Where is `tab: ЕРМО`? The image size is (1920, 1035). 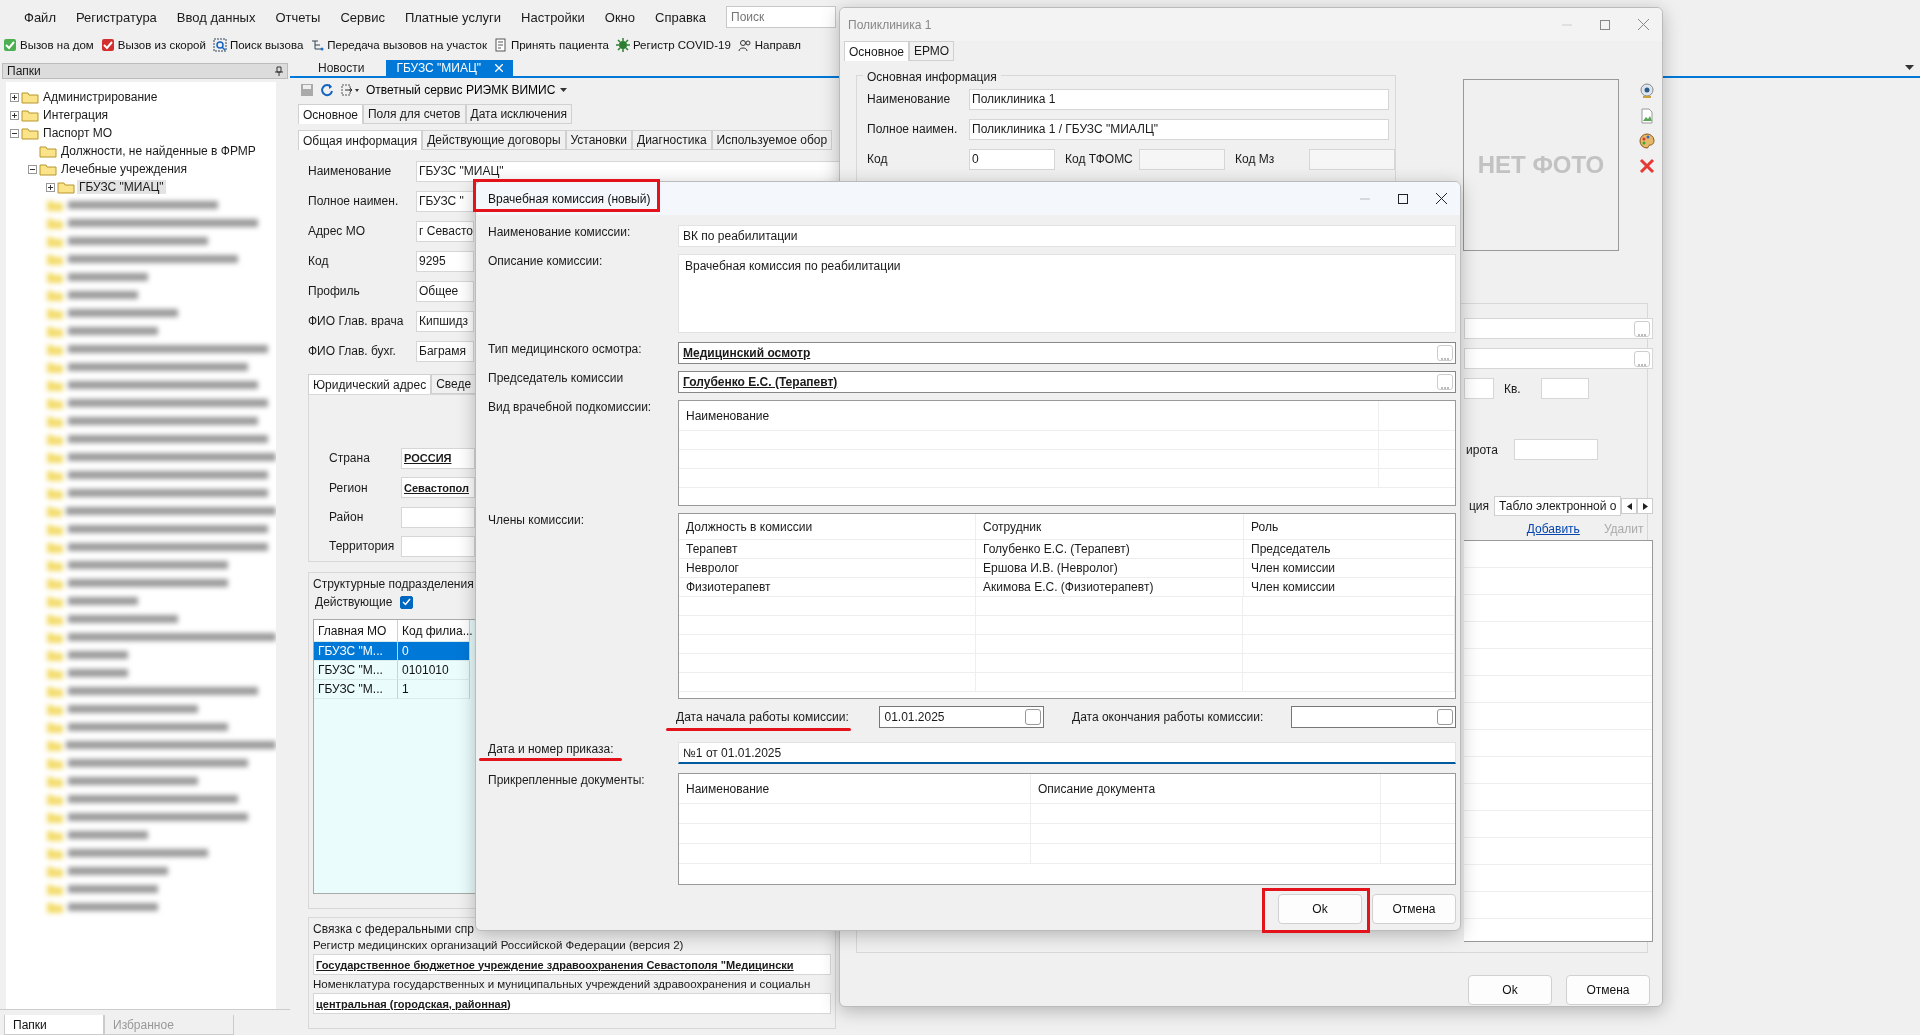 tab: ЕРМО is located at coordinates (932, 51).